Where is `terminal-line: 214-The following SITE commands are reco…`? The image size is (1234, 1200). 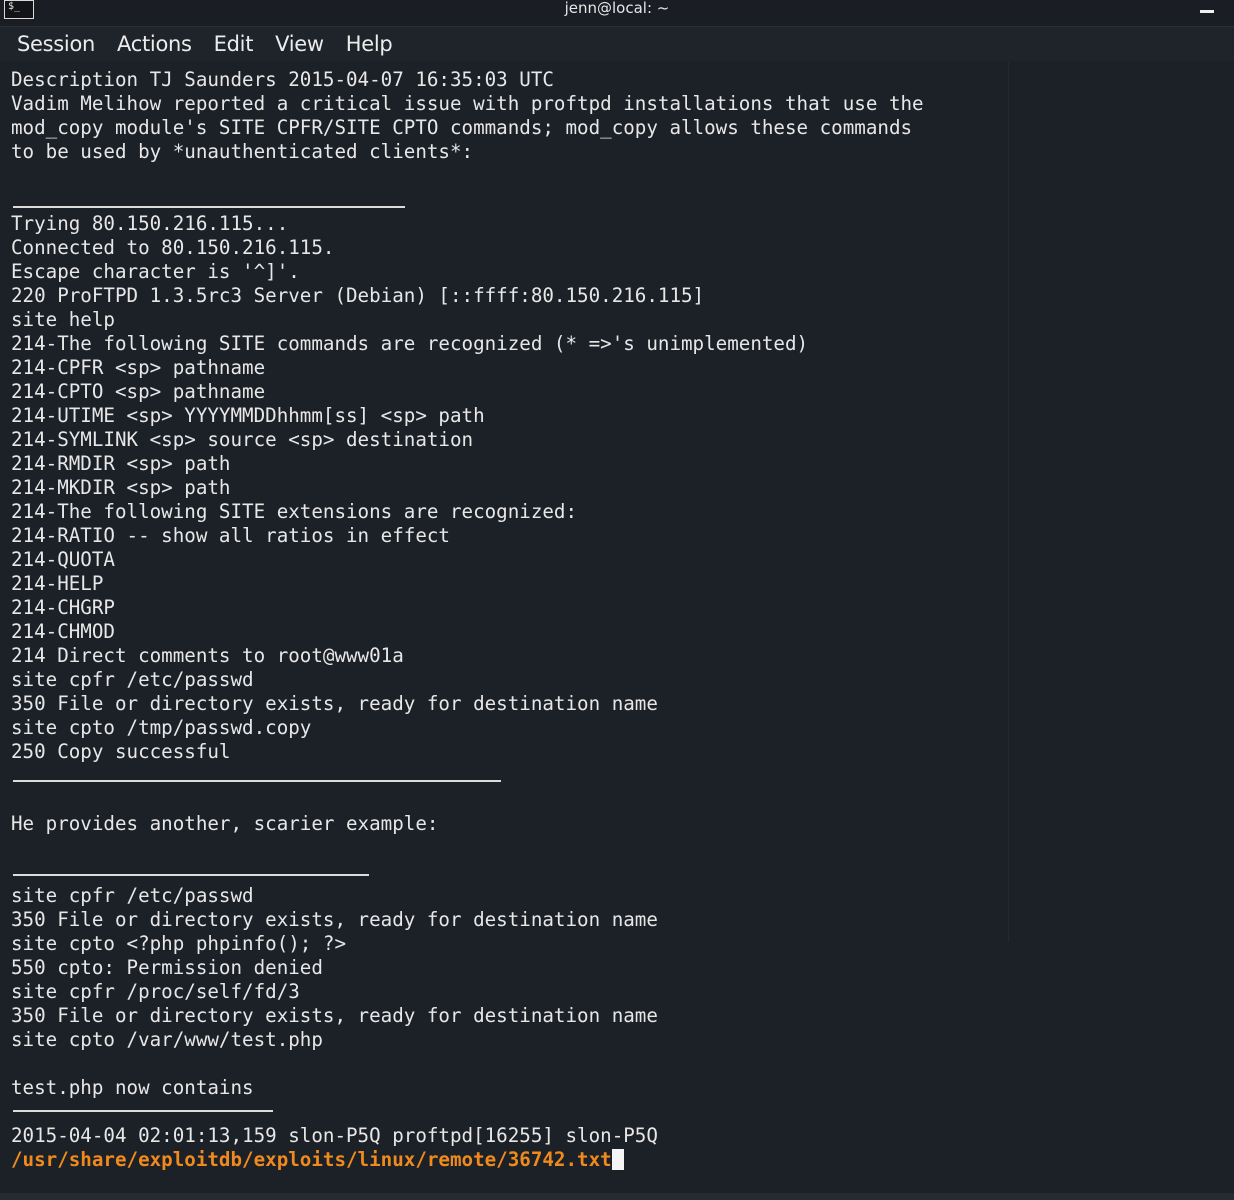
terminal-line: 214-The following SITE commands are reco… is located at coordinates (410, 343).